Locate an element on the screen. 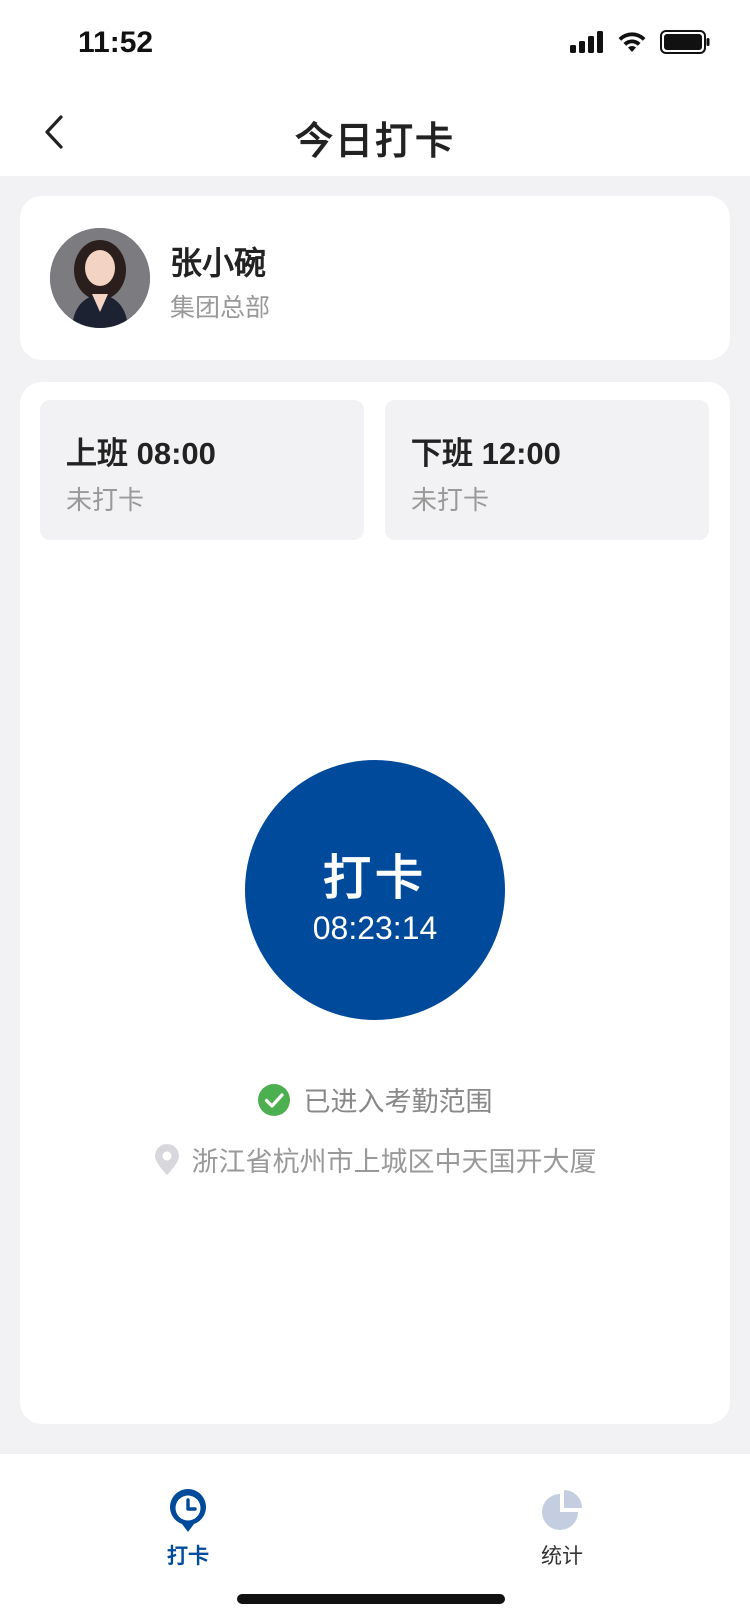 The width and height of the screenshot is (750, 1624). tab-stats-label: 统计 is located at coordinates (562, 1556).